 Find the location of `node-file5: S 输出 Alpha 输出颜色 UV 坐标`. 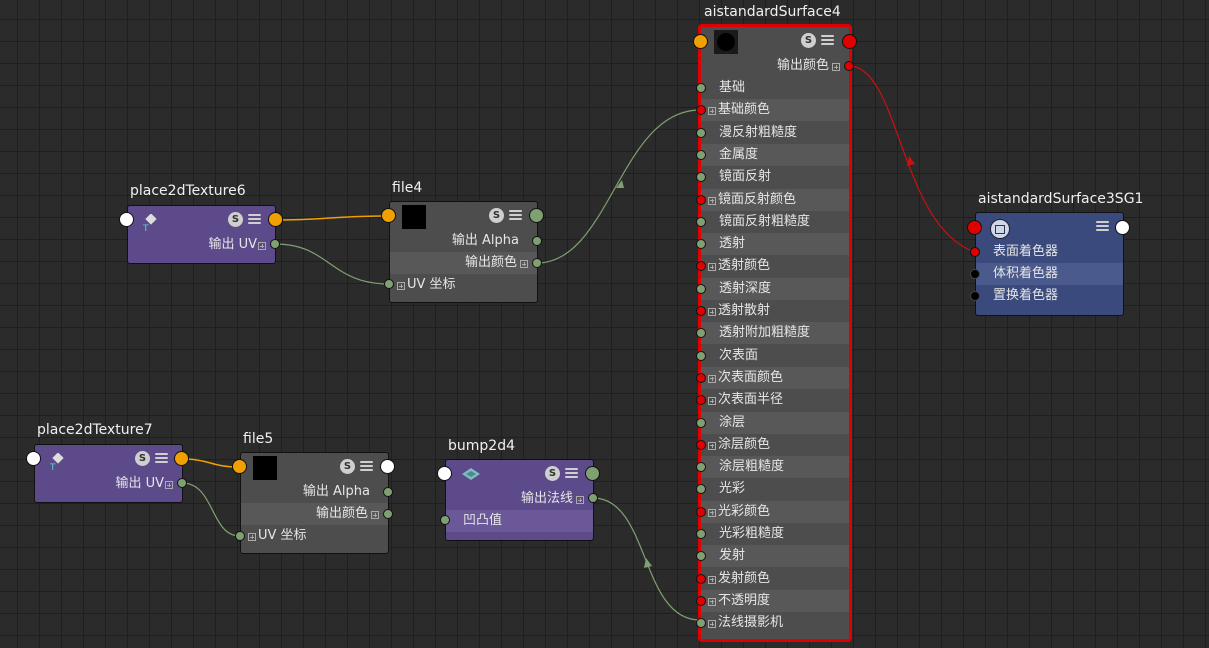

node-file5: S 输出 Alpha 输出颜色 UV 坐标 is located at coordinates (314, 503).